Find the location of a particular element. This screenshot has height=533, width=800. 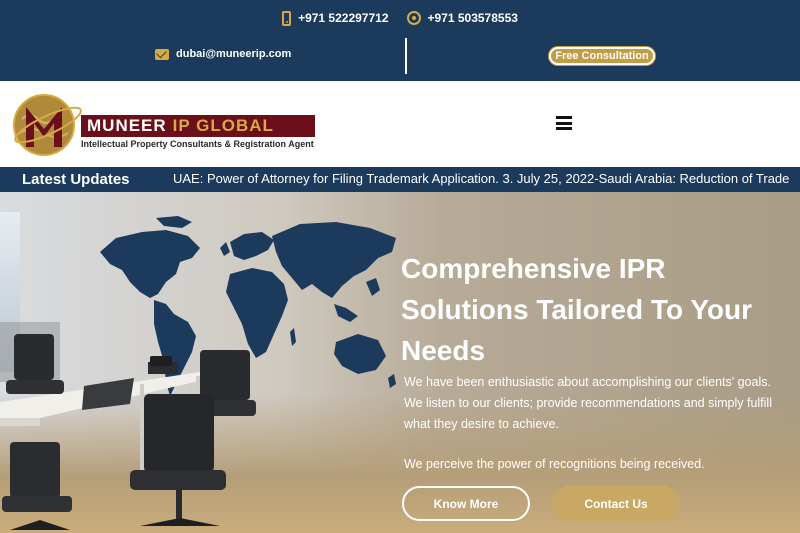

phone-link: +971 522297712 is located at coordinates (335, 18).